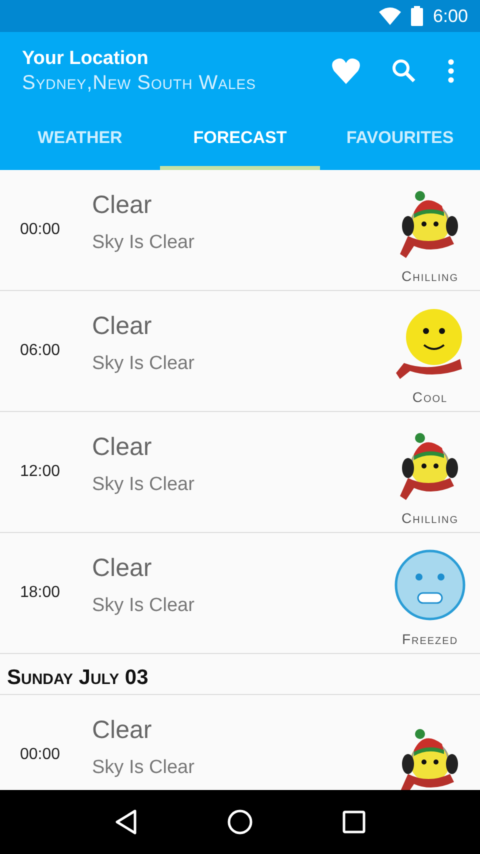  What do you see at coordinates (404, 71) in the screenshot?
I see `search-icon` at bounding box center [404, 71].